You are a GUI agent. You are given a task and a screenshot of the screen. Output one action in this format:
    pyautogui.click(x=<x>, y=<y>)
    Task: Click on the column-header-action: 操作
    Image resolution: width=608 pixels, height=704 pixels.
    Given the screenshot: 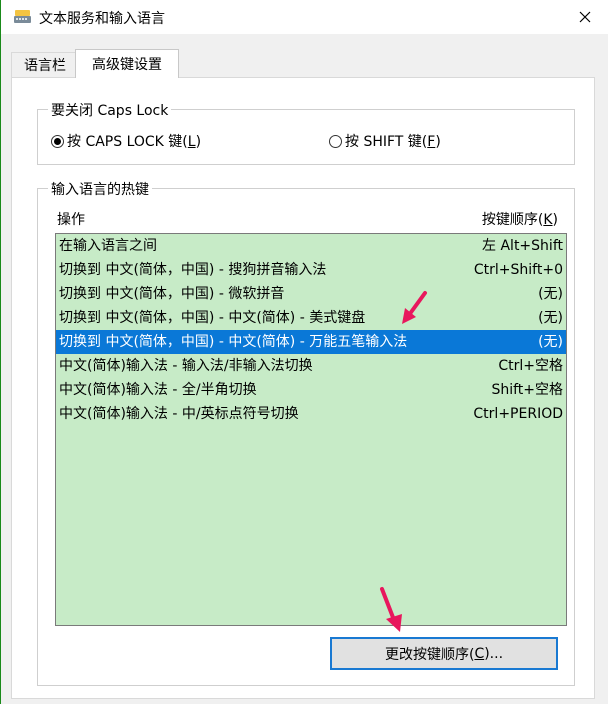 What is the action you would take?
    pyautogui.click(x=71, y=220)
    